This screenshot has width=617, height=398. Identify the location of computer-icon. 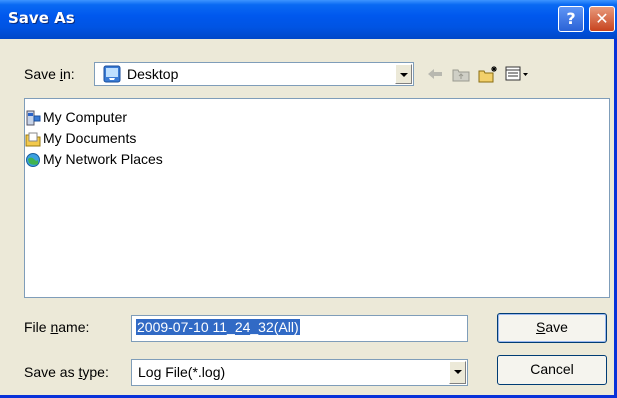
(33, 118).